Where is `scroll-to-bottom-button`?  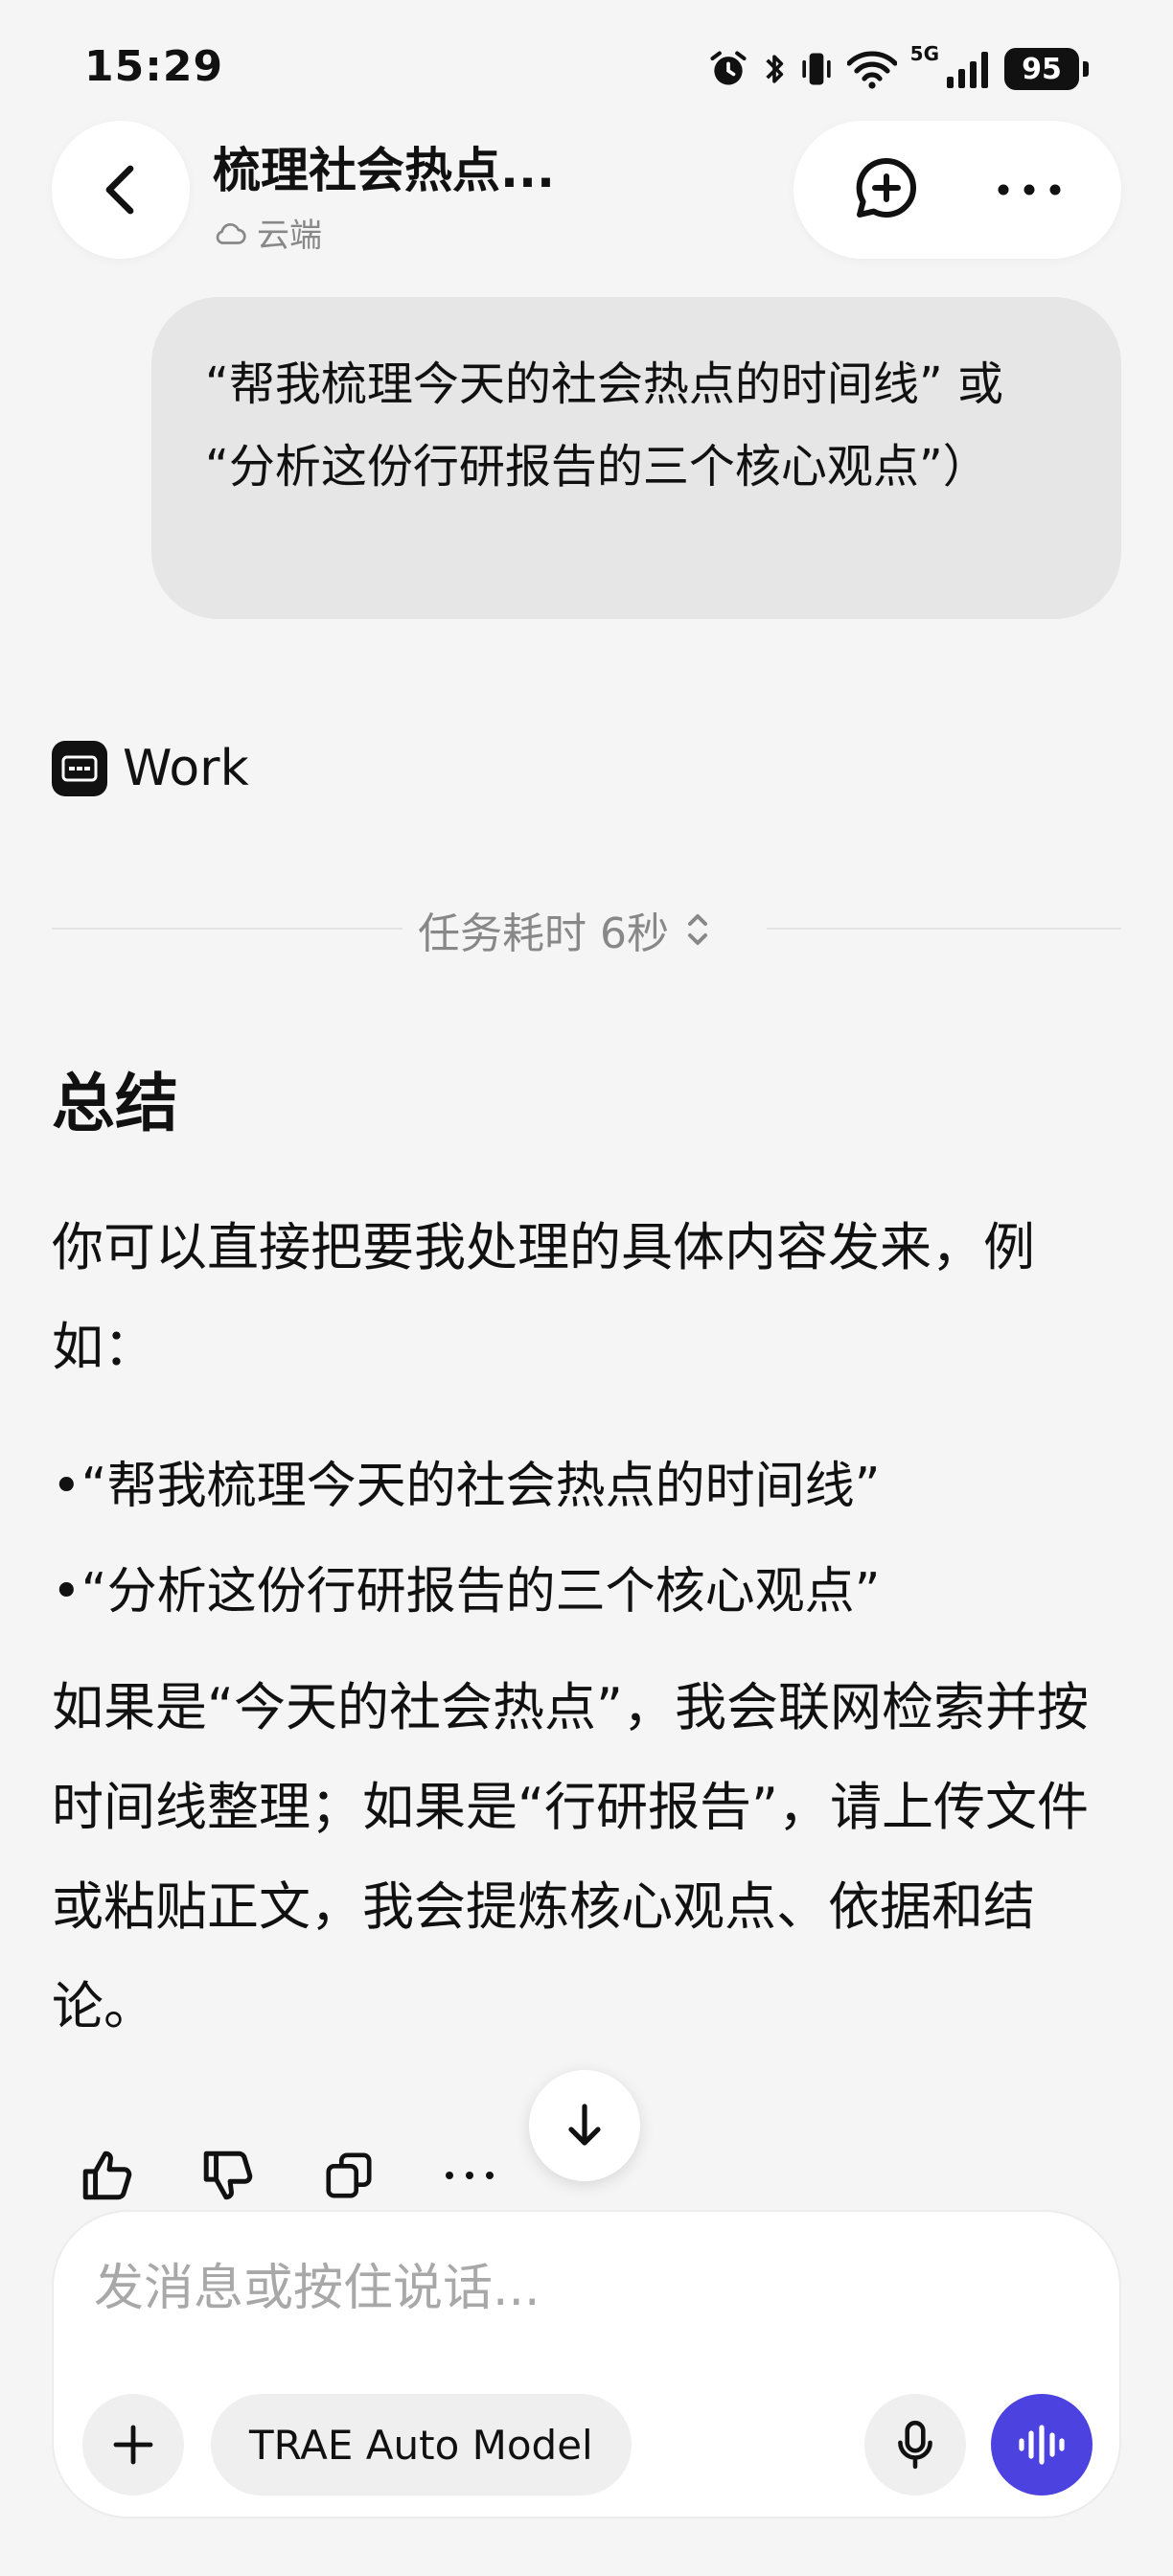
scroll-to-bottom-button is located at coordinates (584, 2125).